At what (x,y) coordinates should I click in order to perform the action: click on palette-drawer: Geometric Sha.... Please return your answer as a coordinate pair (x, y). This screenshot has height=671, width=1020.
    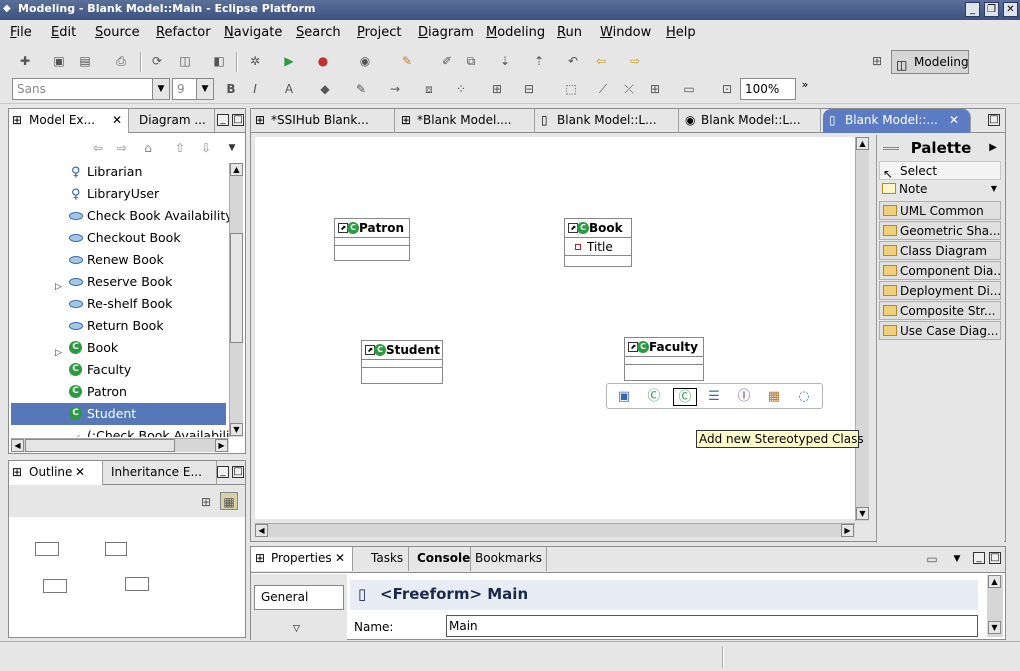
    Looking at the image, I should click on (940, 230).